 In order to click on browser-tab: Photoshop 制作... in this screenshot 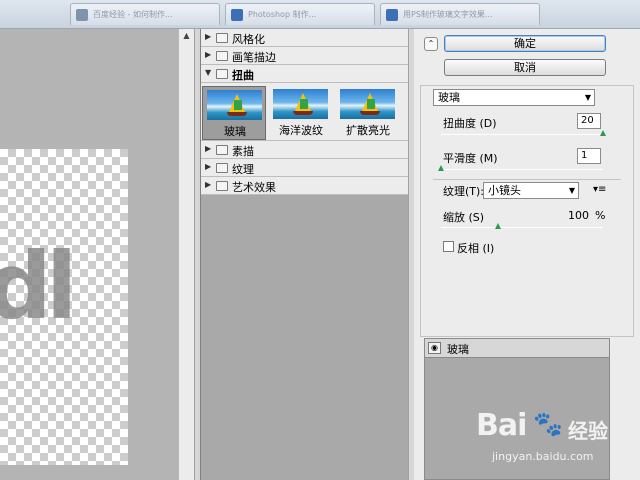, I will do `click(300, 14)`.